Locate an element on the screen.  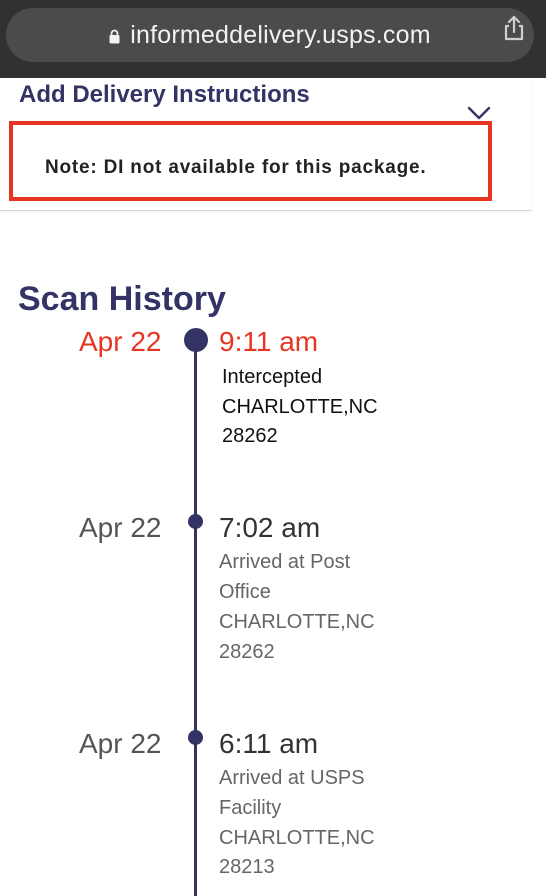
chevron-down-icon is located at coordinates (479, 113).